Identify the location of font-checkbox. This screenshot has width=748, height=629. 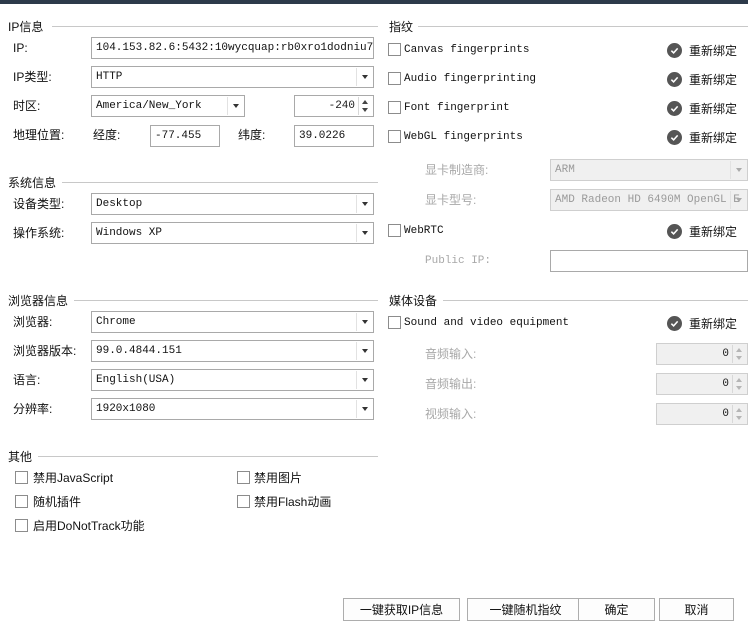
(394, 107).